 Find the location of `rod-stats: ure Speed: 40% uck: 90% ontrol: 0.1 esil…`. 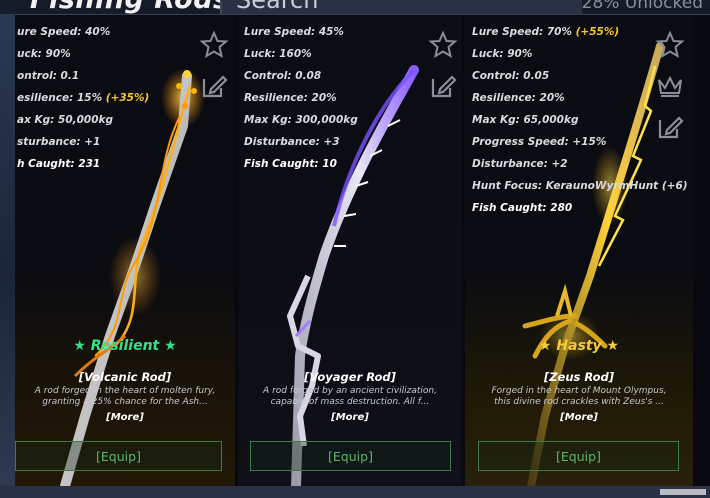

rod-stats: ure Speed: 40% uck: 90% ontrol: 0.1 esil… is located at coordinates (83, 98).